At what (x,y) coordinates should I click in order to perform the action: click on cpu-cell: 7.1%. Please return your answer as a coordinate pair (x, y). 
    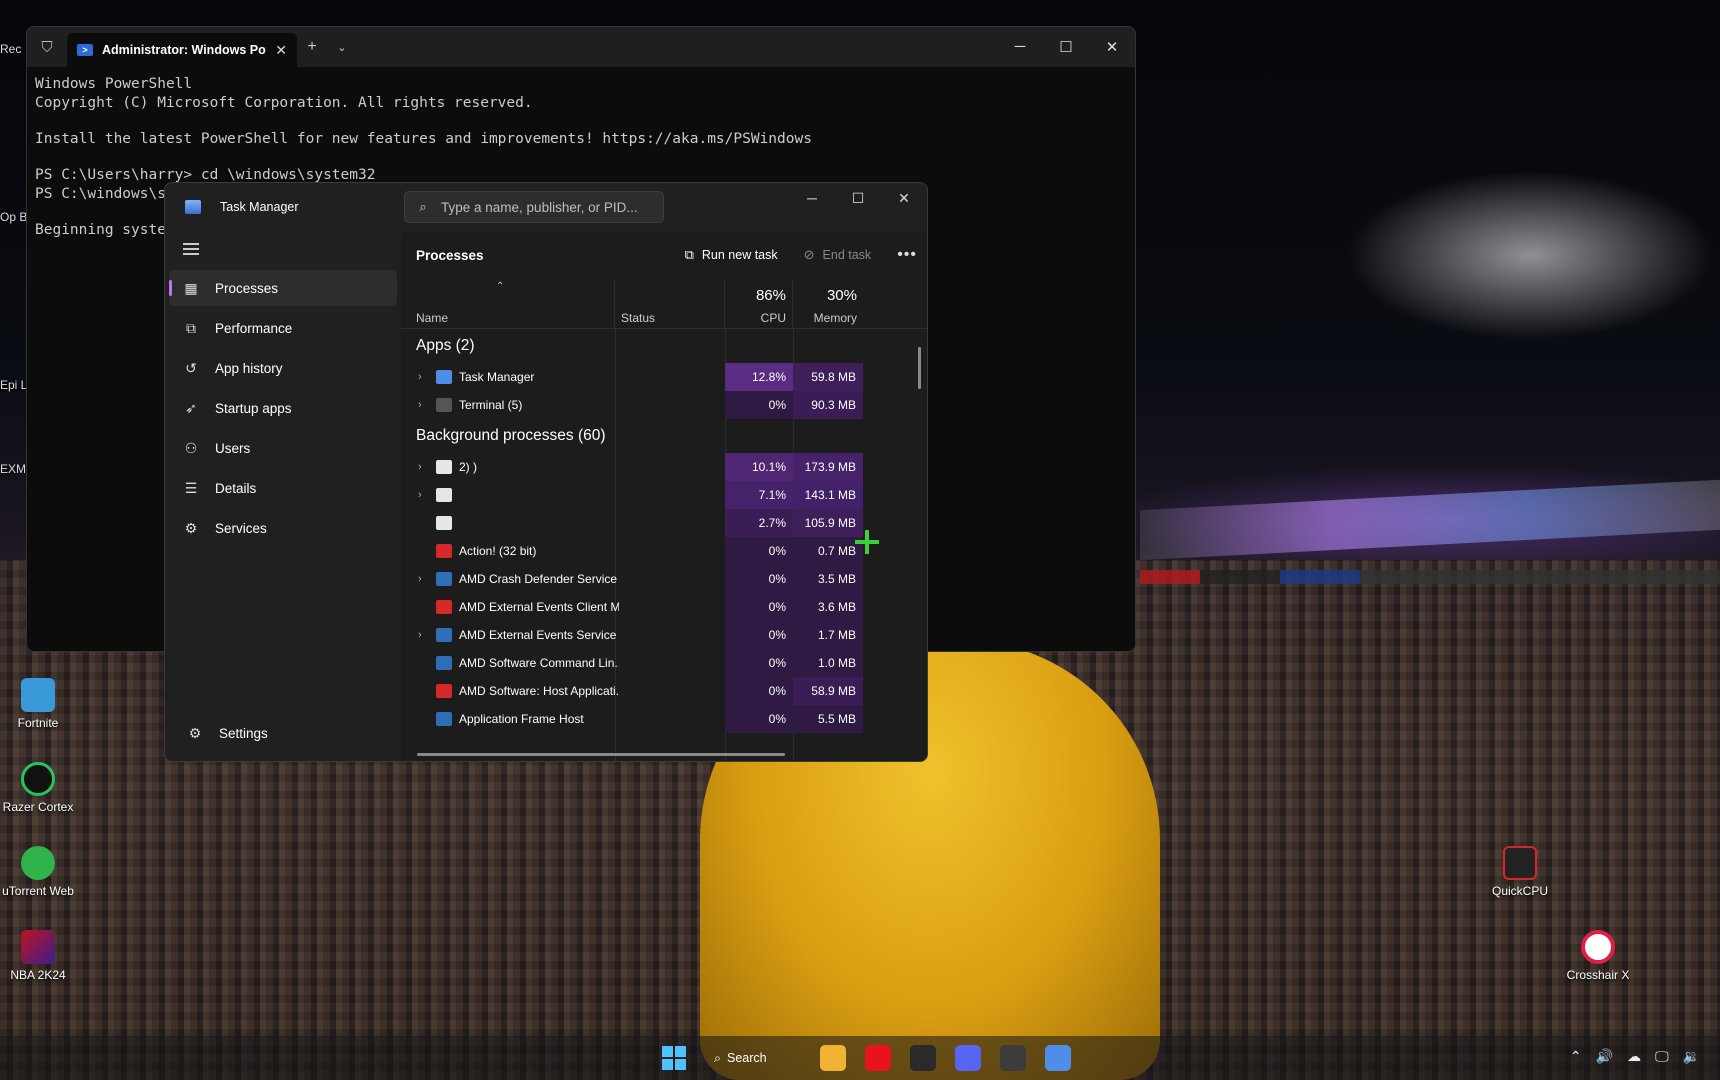
    Looking at the image, I should click on (759, 495).